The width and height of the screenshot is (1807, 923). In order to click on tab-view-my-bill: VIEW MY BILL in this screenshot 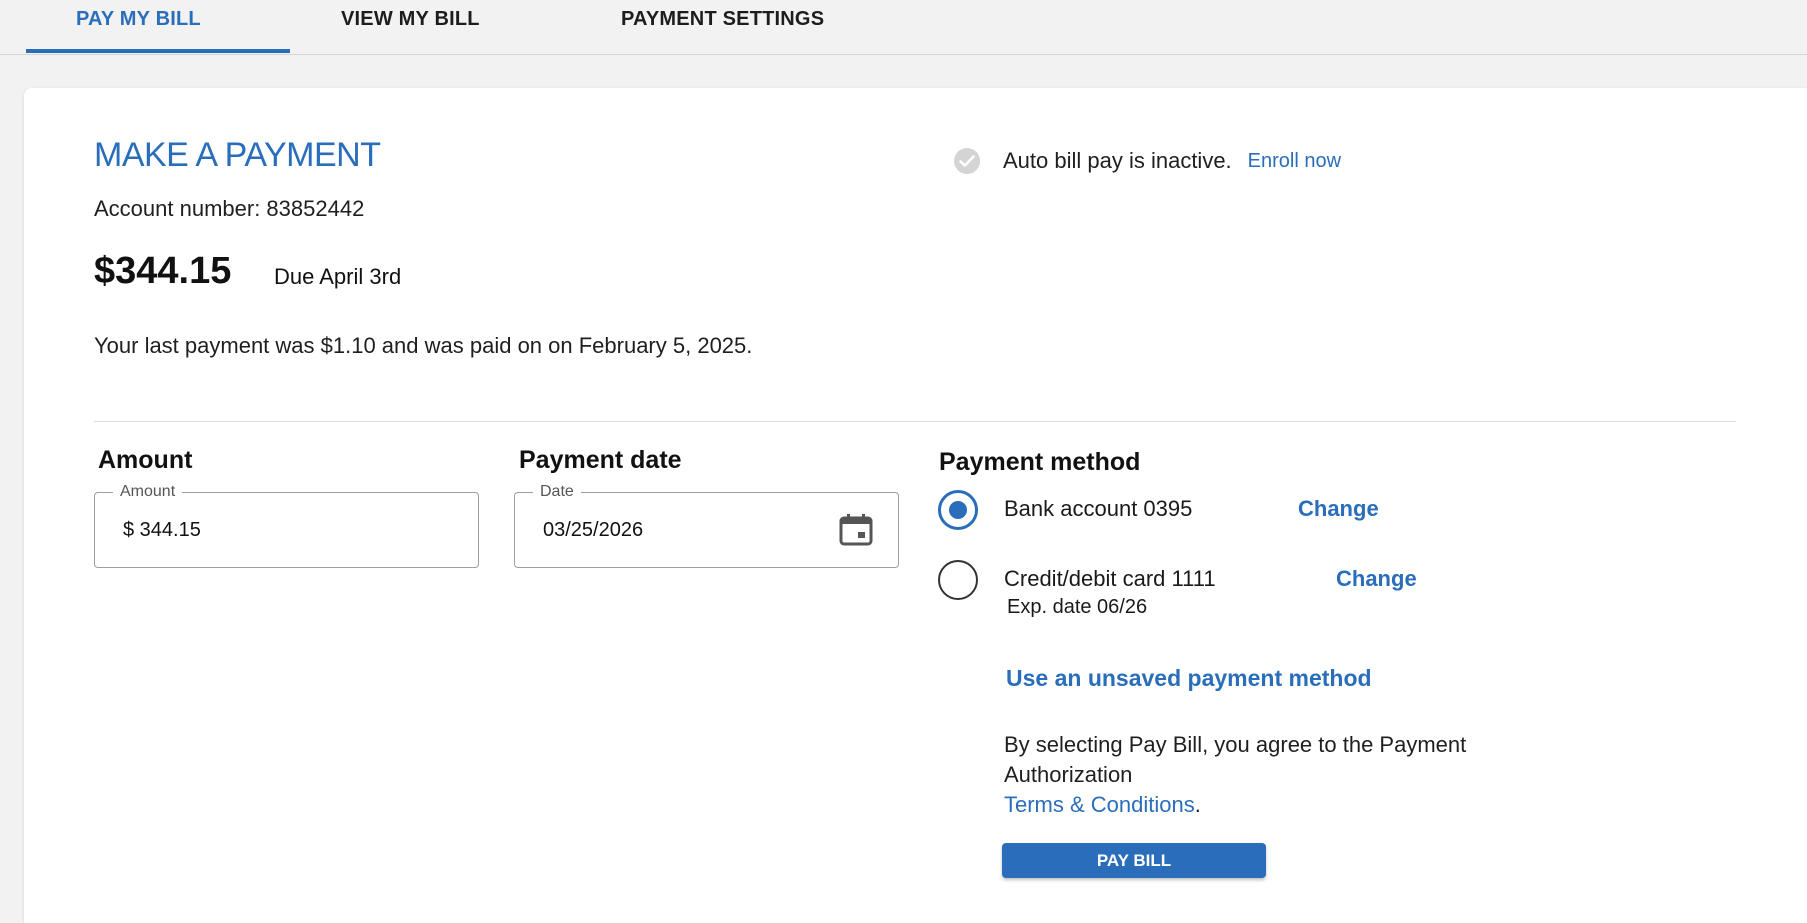, I will do `click(410, 19)`.